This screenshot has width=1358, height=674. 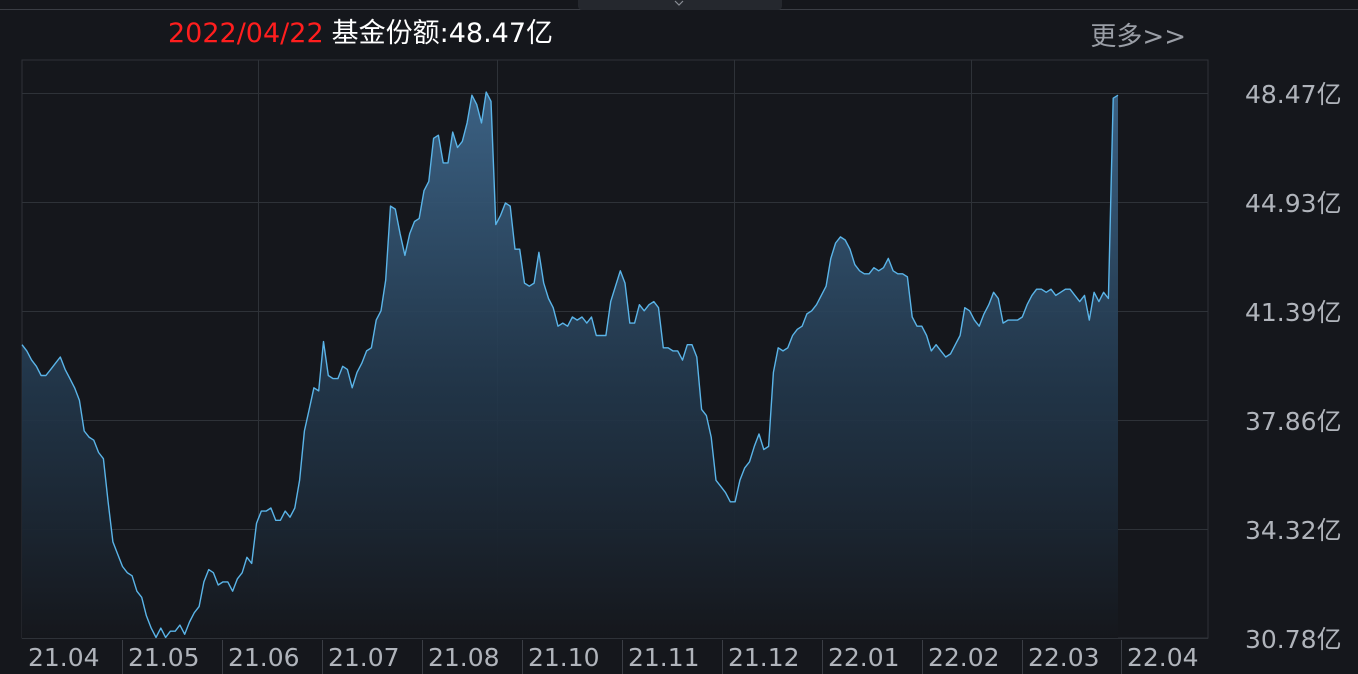 What do you see at coordinates (864, 657) in the screenshot?
I see `x-tick-label: 22.01` at bounding box center [864, 657].